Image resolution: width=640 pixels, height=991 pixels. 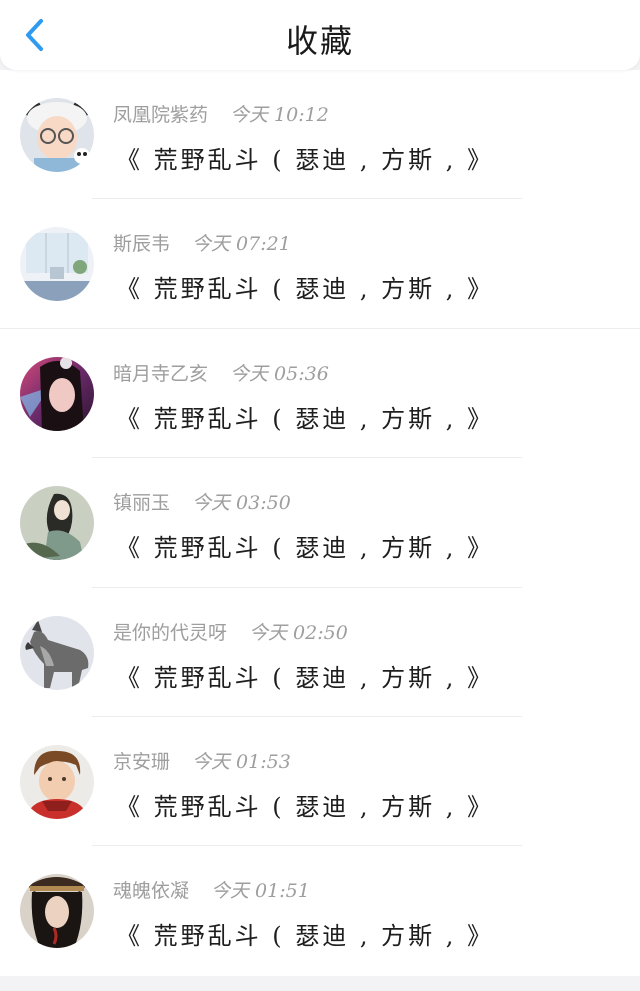 I want to click on timestamp: 今天 01:53, so click(x=241, y=761).